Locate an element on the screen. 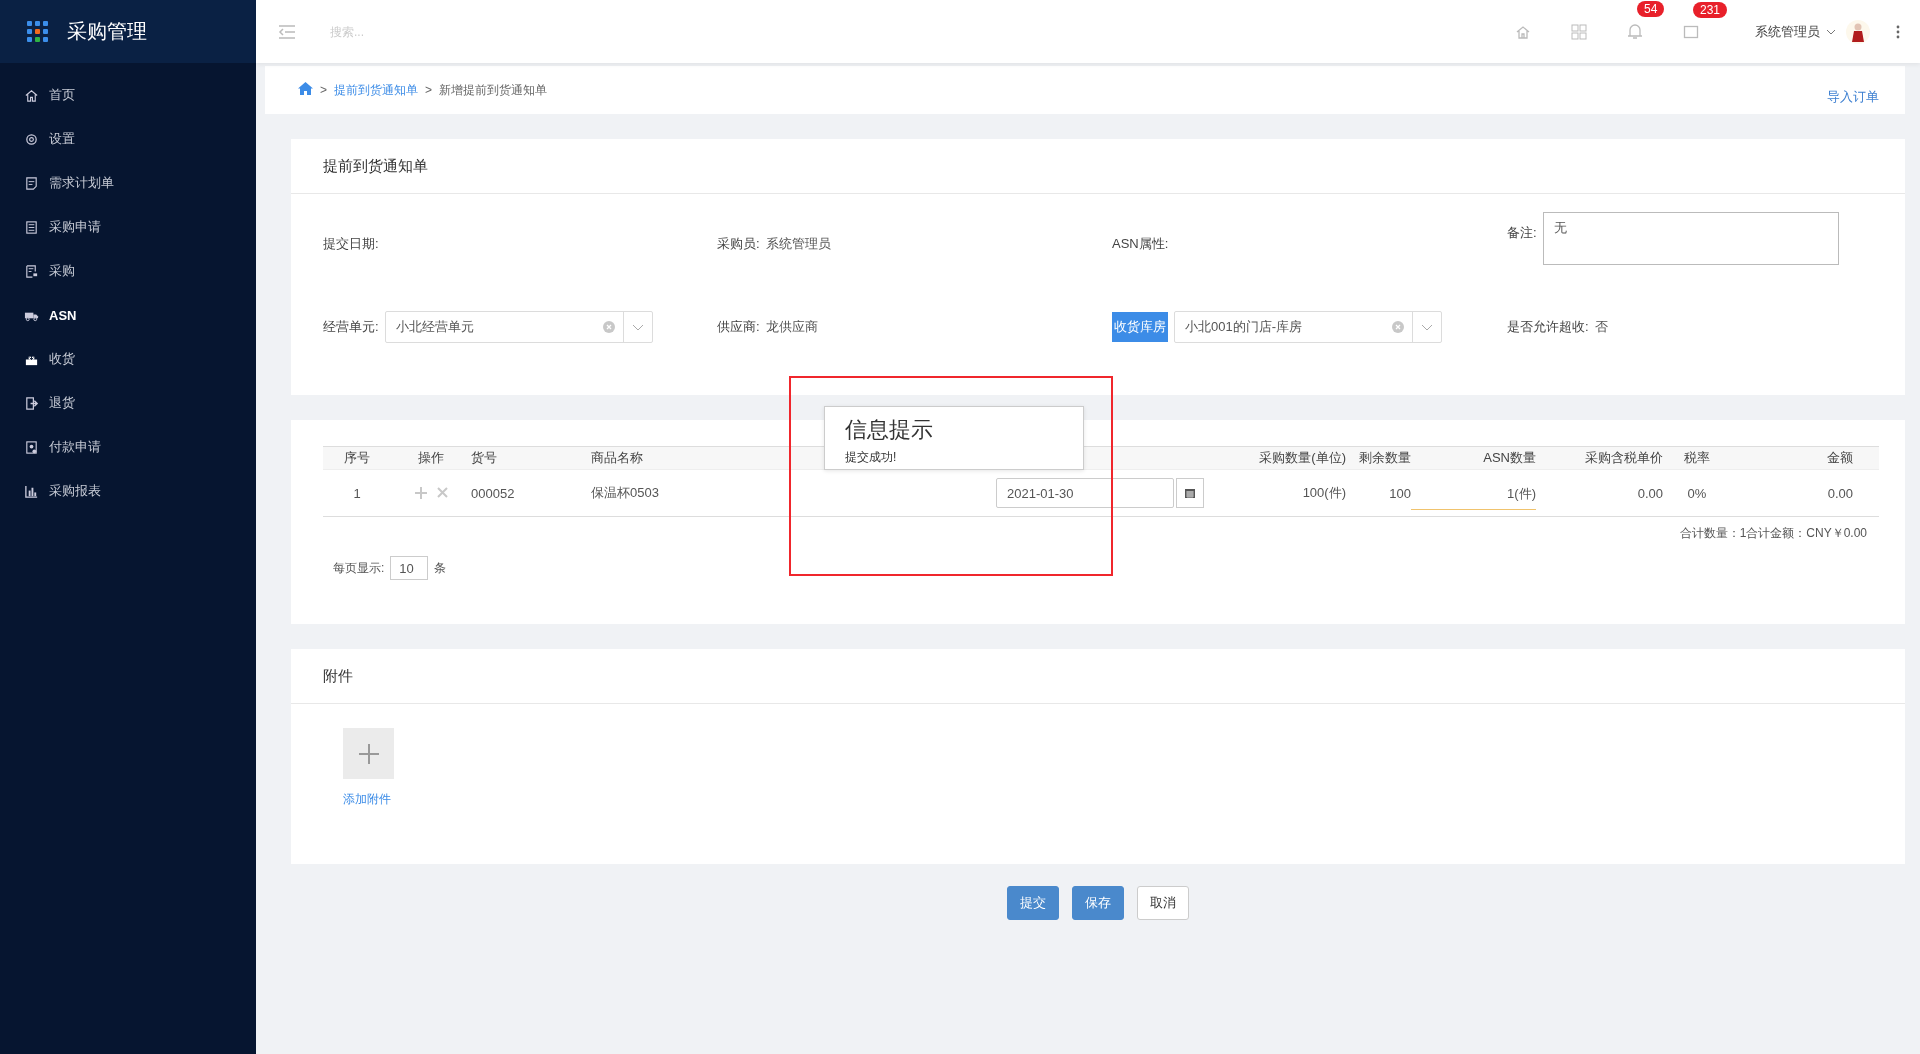 The height and width of the screenshot is (1054, 1920). field-label: 收货库房 is located at coordinates (1140, 327).